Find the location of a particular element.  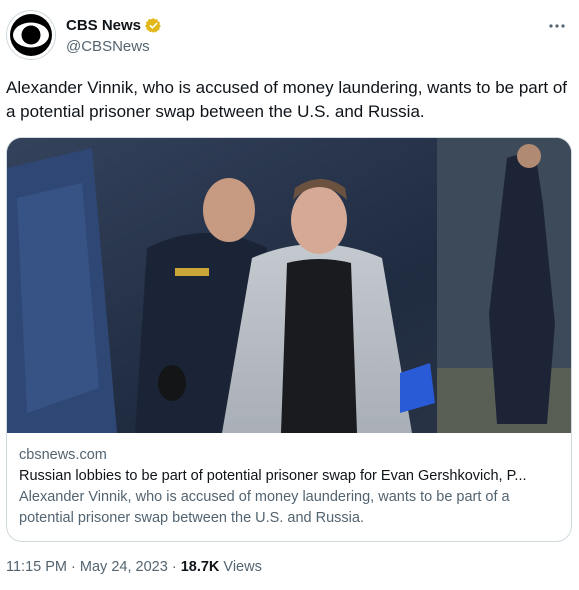

cbs-eye-logo-icon is located at coordinates (31, 35).